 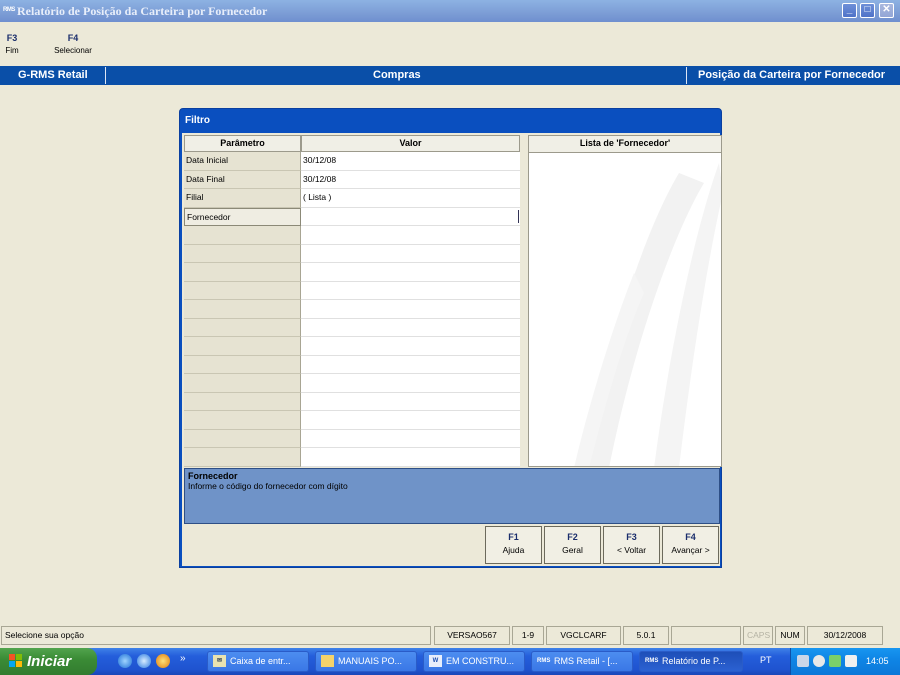 I want to click on toolbar-key-label: Selecionar, so click(x=73, y=50).